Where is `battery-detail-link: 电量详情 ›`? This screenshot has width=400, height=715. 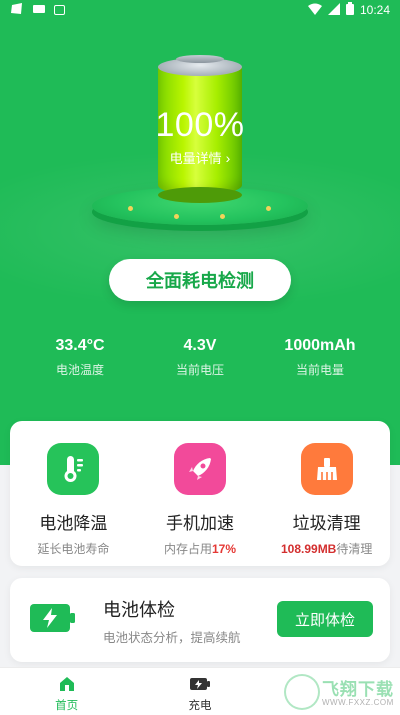 battery-detail-link: 电量详情 › is located at coordinates (200, 157).